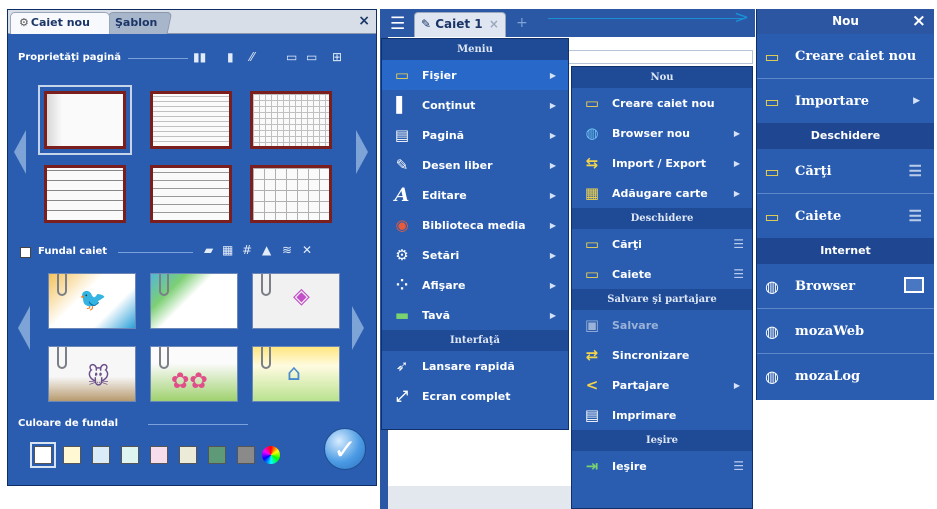 This screenshot has height=509, width=937. I want to click on screen-wide-icon: ▭, so click(291, 57).